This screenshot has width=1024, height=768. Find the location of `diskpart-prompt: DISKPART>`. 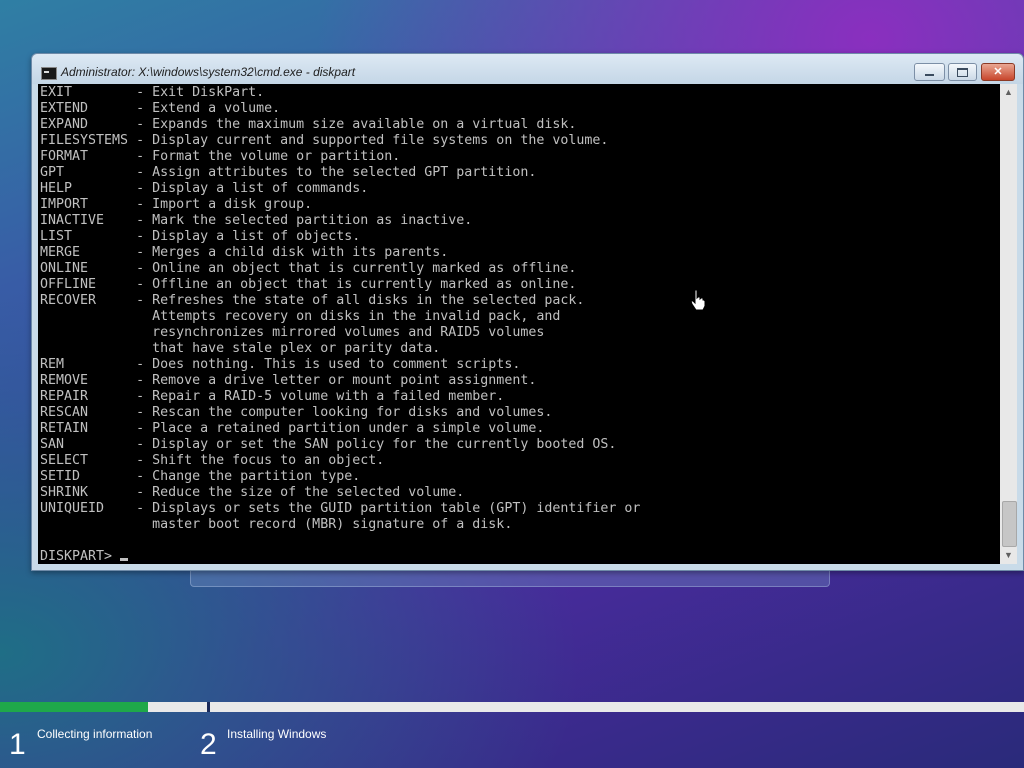

diskpart-prompt: DISKPART> is located at coordinates (80, 556).